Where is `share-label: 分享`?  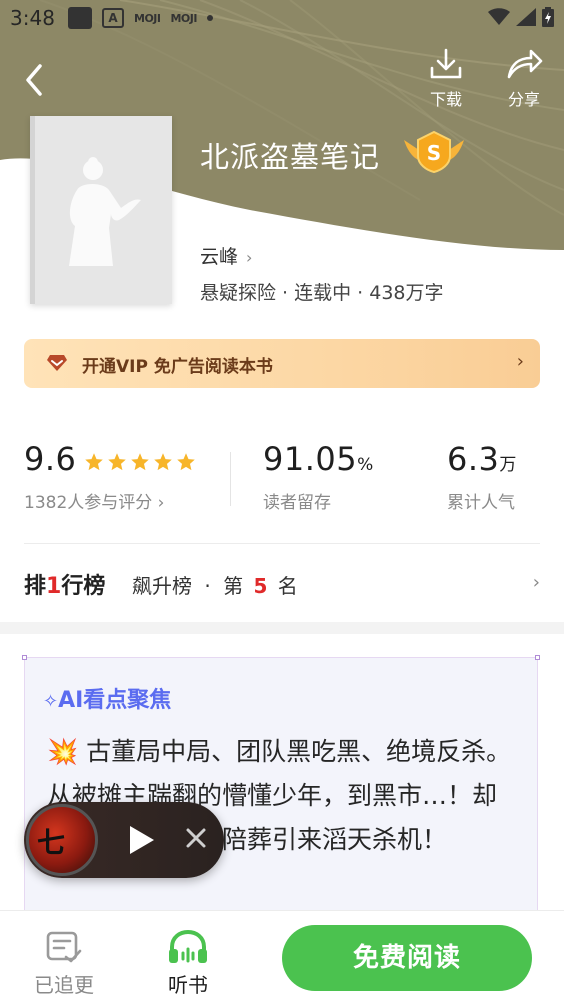 share-label: 分享 is located at coordinates (523, 99).